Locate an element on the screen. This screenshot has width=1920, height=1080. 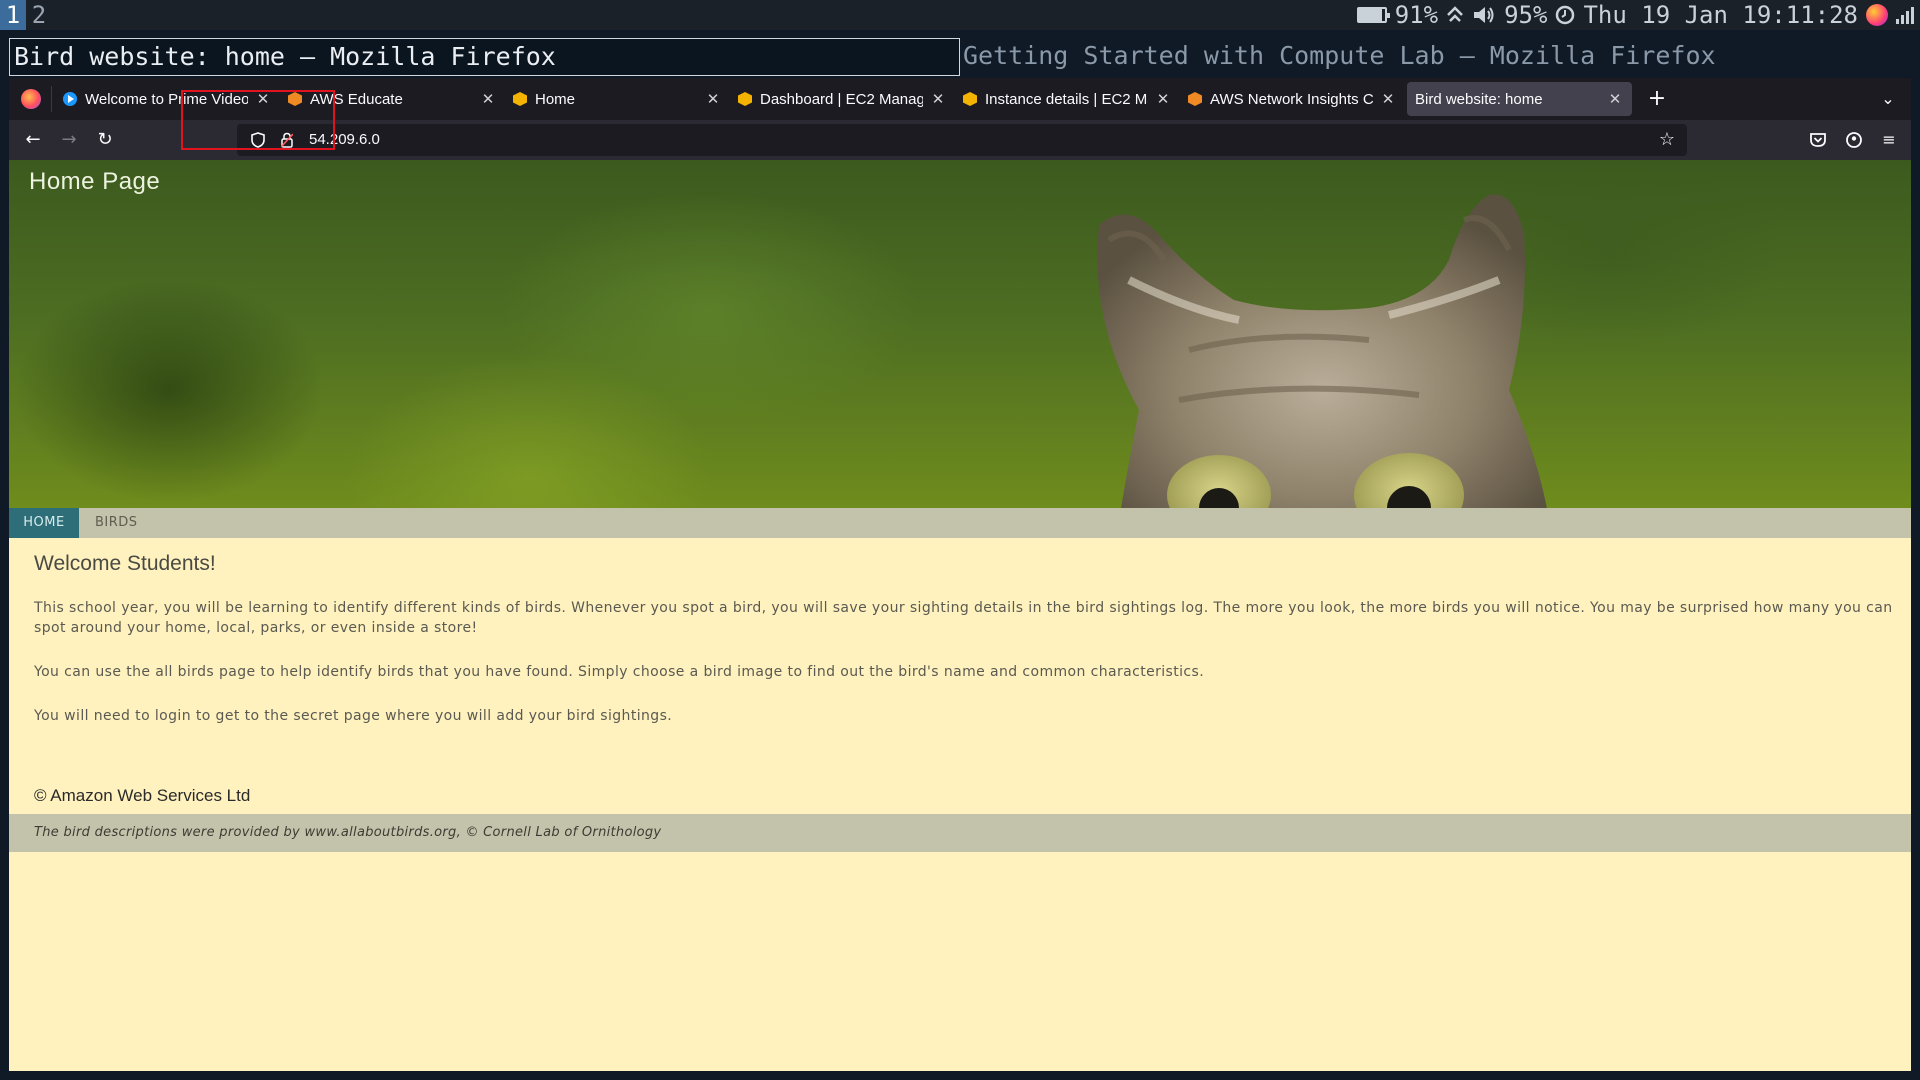
shield-icon is located at coordinates (258, 140).